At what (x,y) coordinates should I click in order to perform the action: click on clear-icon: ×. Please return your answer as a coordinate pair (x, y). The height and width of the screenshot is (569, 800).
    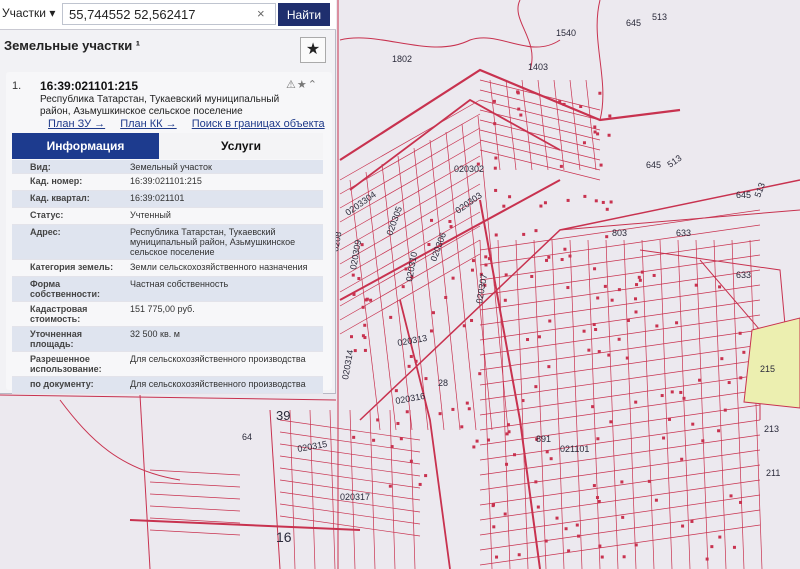
    Looking at the image, I should click on (261, 13).